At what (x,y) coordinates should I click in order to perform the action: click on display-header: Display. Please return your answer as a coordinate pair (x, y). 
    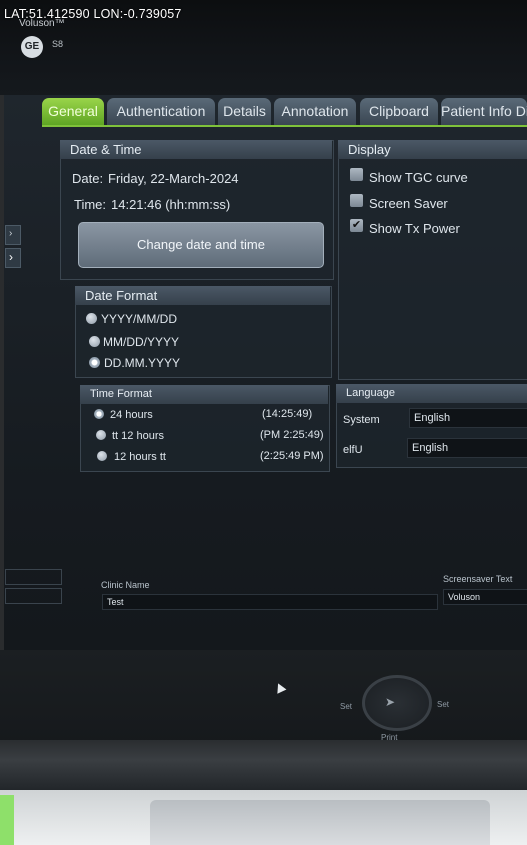
    Looking at the image, I should click on (432, 149).